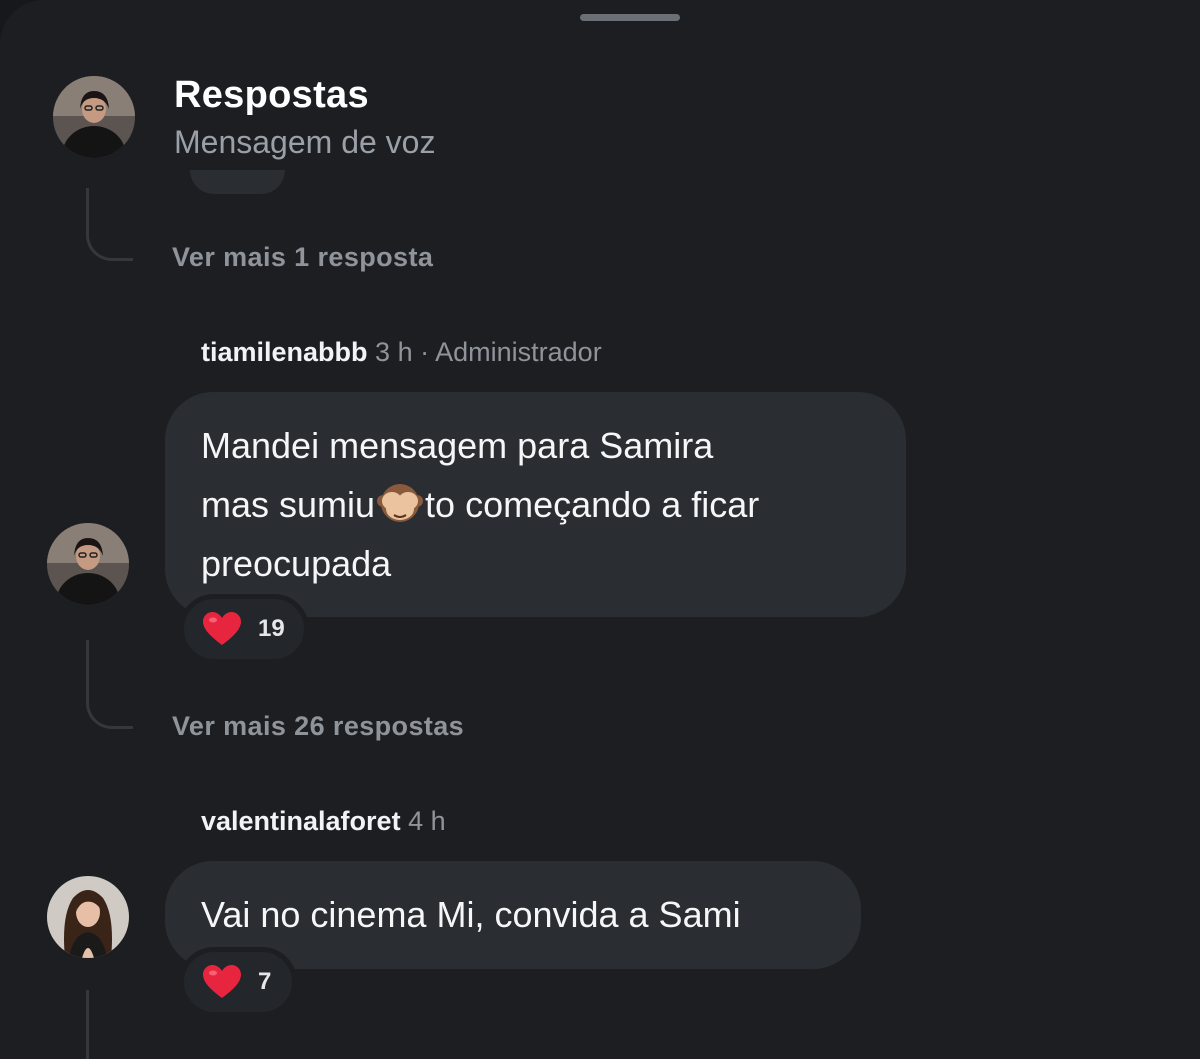 The image size is (1200, 1059). What do you see at coordinates (400, 503) in the screenshot?
I see `see-no-evil-monkey-icon` at bounding box center [400, 503].